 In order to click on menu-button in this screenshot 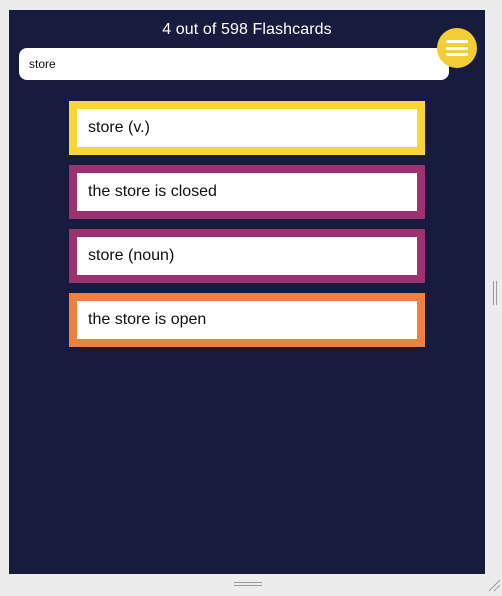, I will do `click(457, 48)`.